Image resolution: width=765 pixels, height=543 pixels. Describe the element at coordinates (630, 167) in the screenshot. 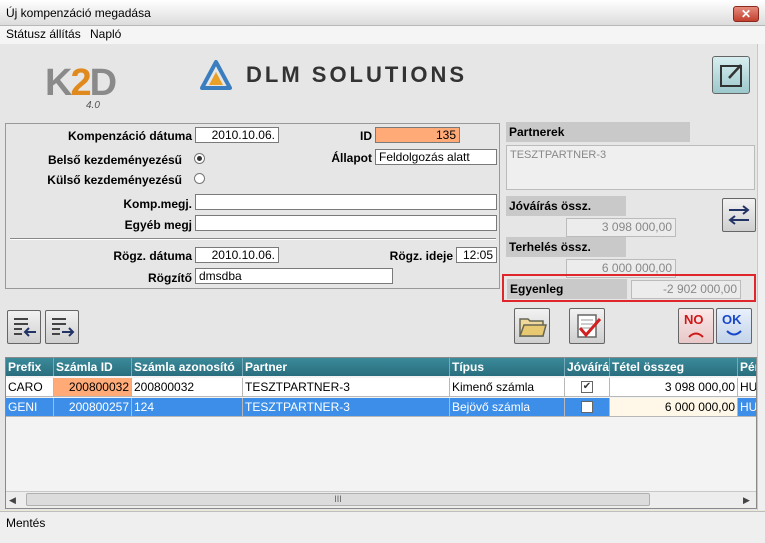

I see `partner-name: TESZTPARTNER-3` at that location.